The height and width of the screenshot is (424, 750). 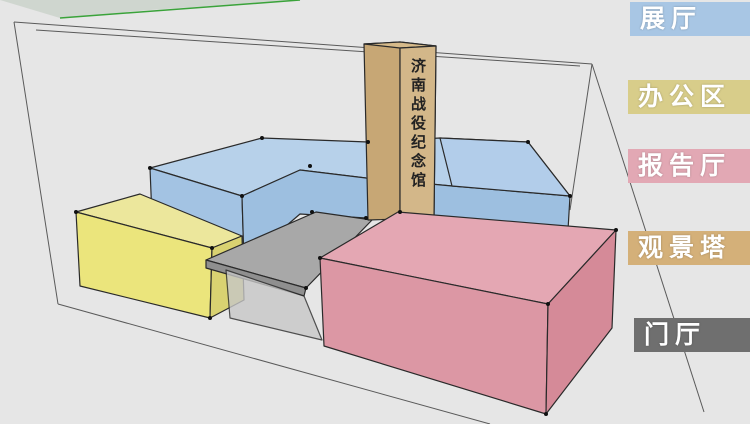 What do you see at coordinates (418, 124) in the screenshot?
I see `tower-inscription: 济南战役纪念馆` at bounding box center [418, 124].